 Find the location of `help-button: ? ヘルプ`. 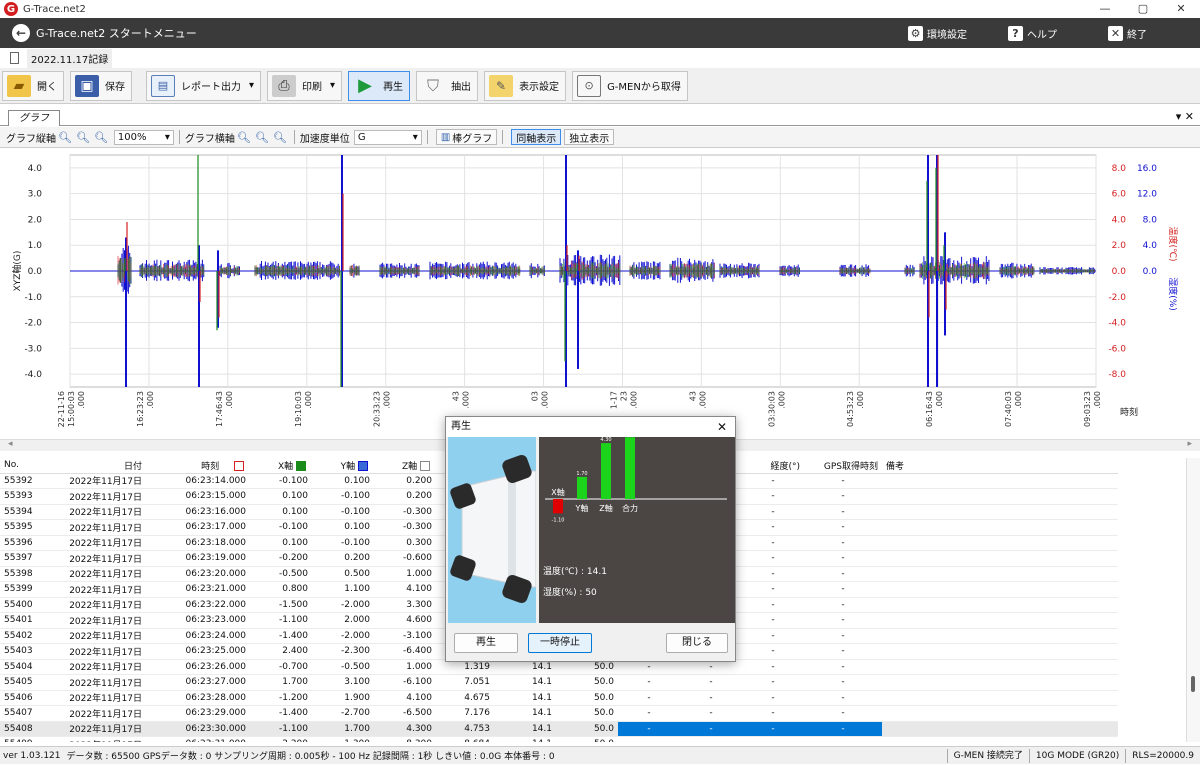

help-button: ? ヘルプ is located at coordinates (1032, 33).